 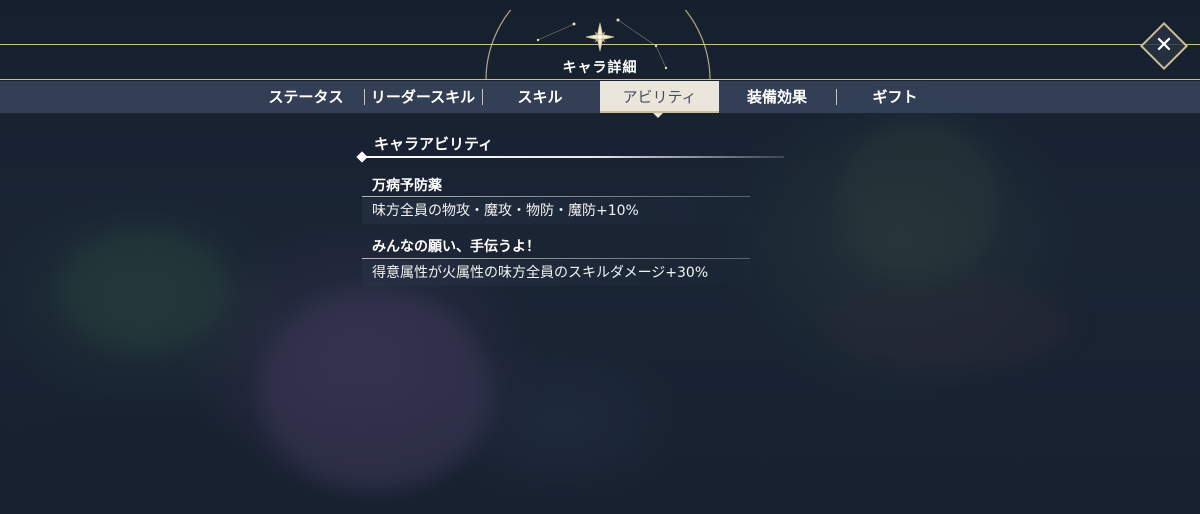 What do you see at coordinates (895, 97) in the screenshot?
I see `tab-gift: ギフト` at bounding box center [895, 97].